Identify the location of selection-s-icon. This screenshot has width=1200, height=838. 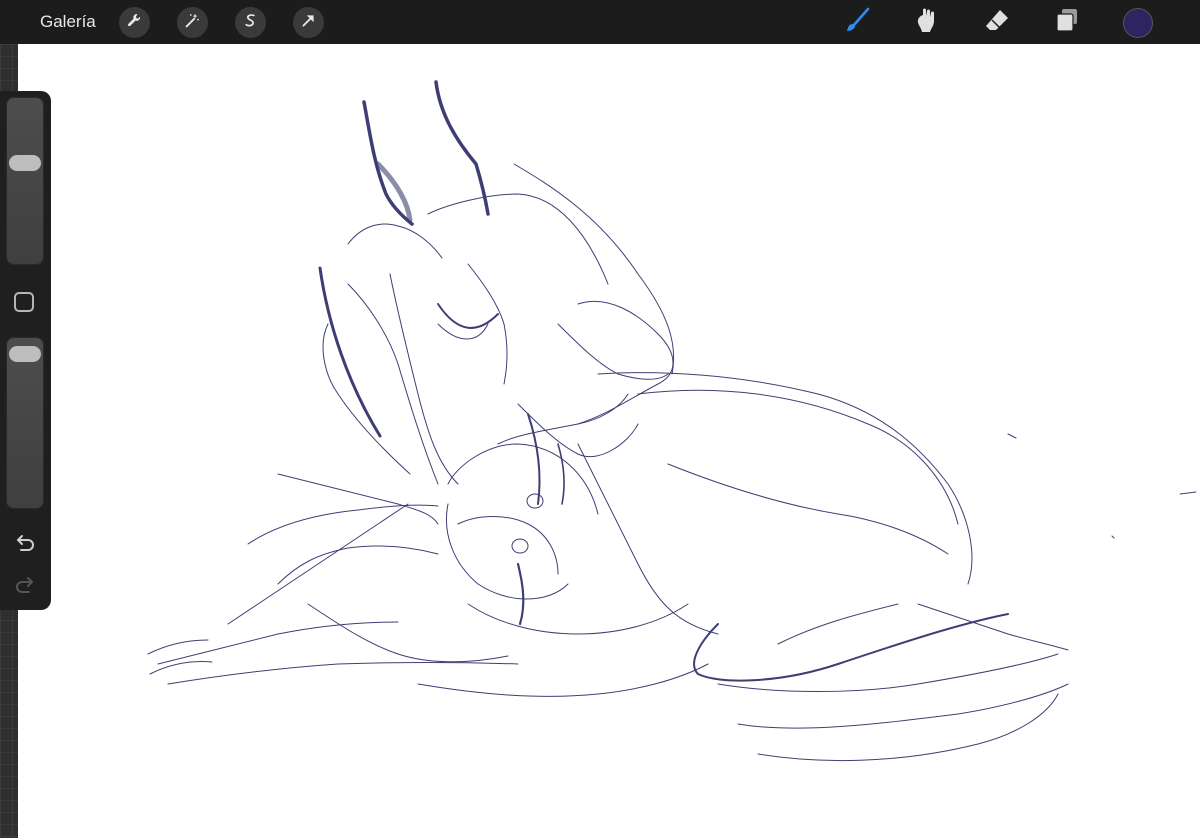
(250, 23).